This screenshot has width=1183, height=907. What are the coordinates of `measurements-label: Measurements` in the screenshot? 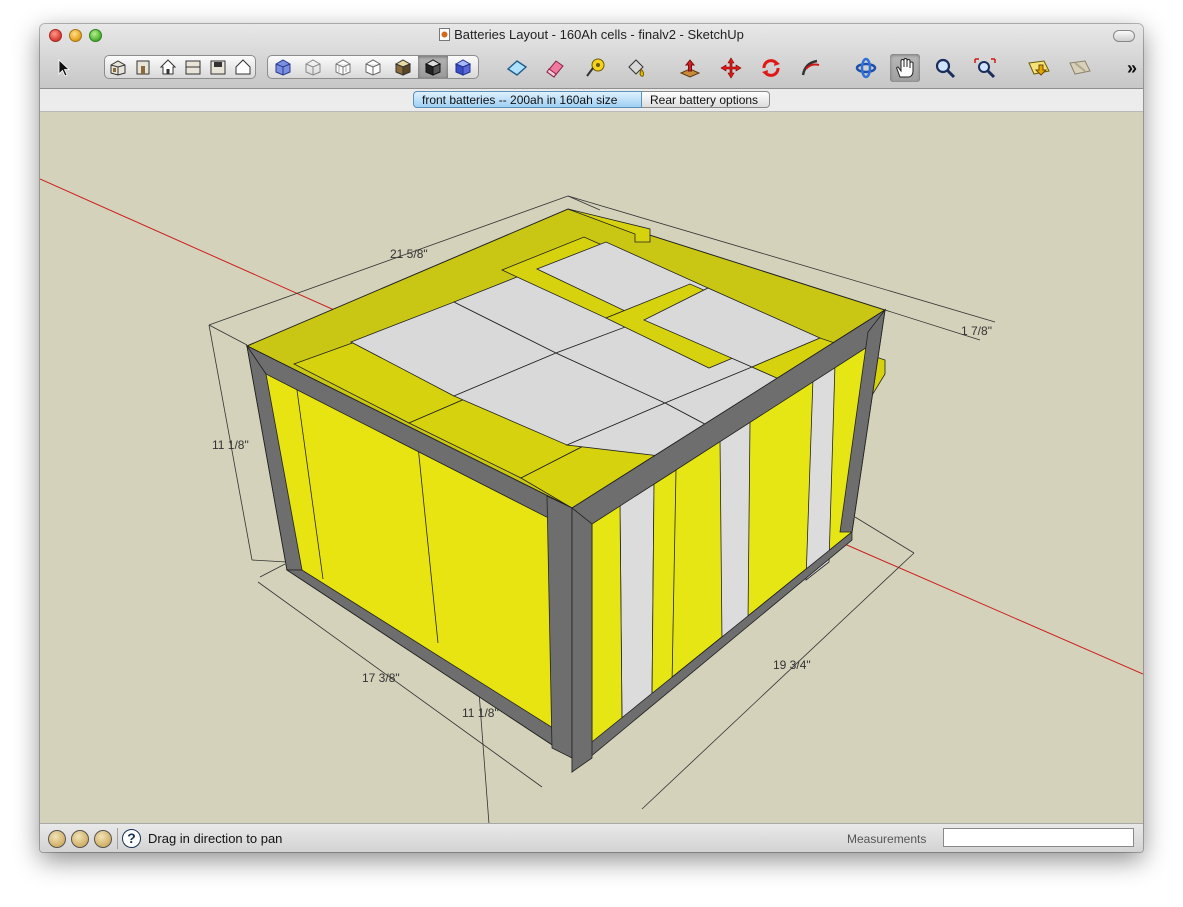 It's located at (887, 839).